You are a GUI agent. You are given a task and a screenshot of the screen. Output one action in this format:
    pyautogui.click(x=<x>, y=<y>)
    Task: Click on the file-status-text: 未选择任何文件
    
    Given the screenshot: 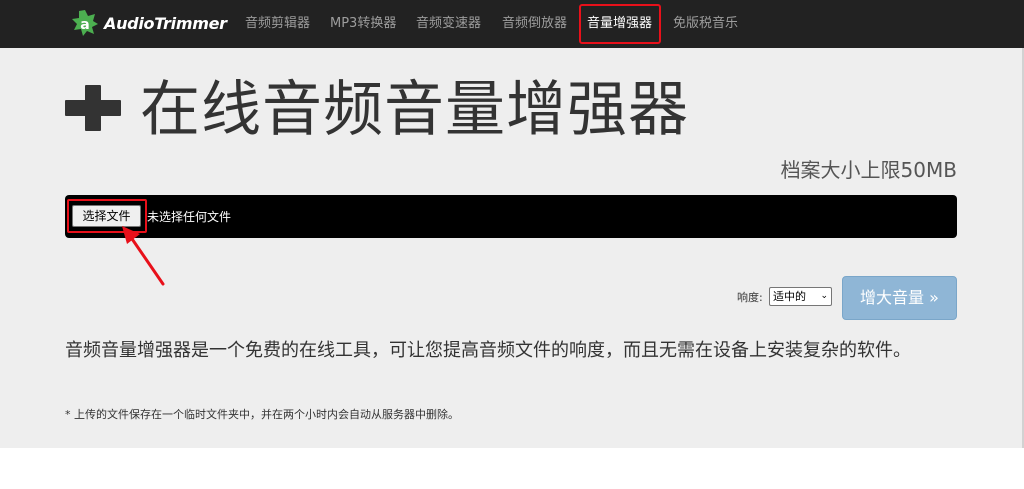 What is the action you would take?
    pyautogui.click(x=189, y=217)
    